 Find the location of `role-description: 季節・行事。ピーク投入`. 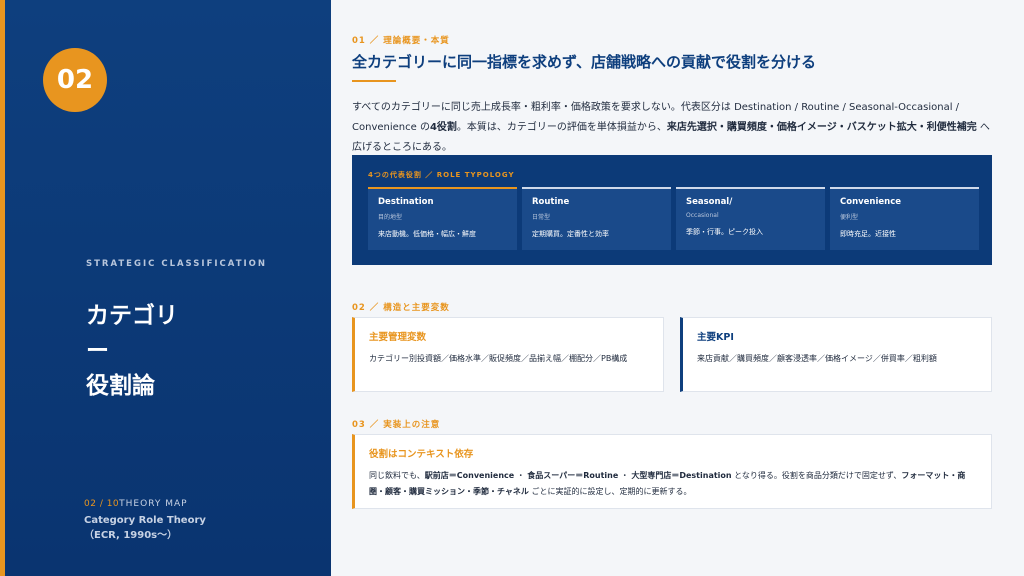

role-description: 季節・行事。ピーク投入 is located at coordinates (724, 232).